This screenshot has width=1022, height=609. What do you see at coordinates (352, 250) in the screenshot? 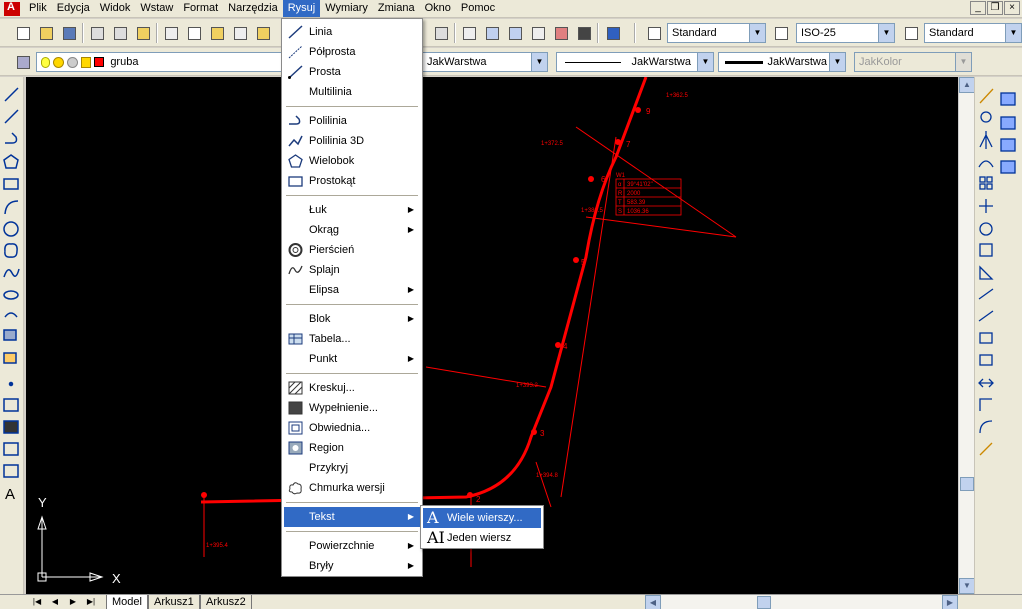
I see `draw-menu-item-pierścień: Pierścień` at bounding box center [352, 250].